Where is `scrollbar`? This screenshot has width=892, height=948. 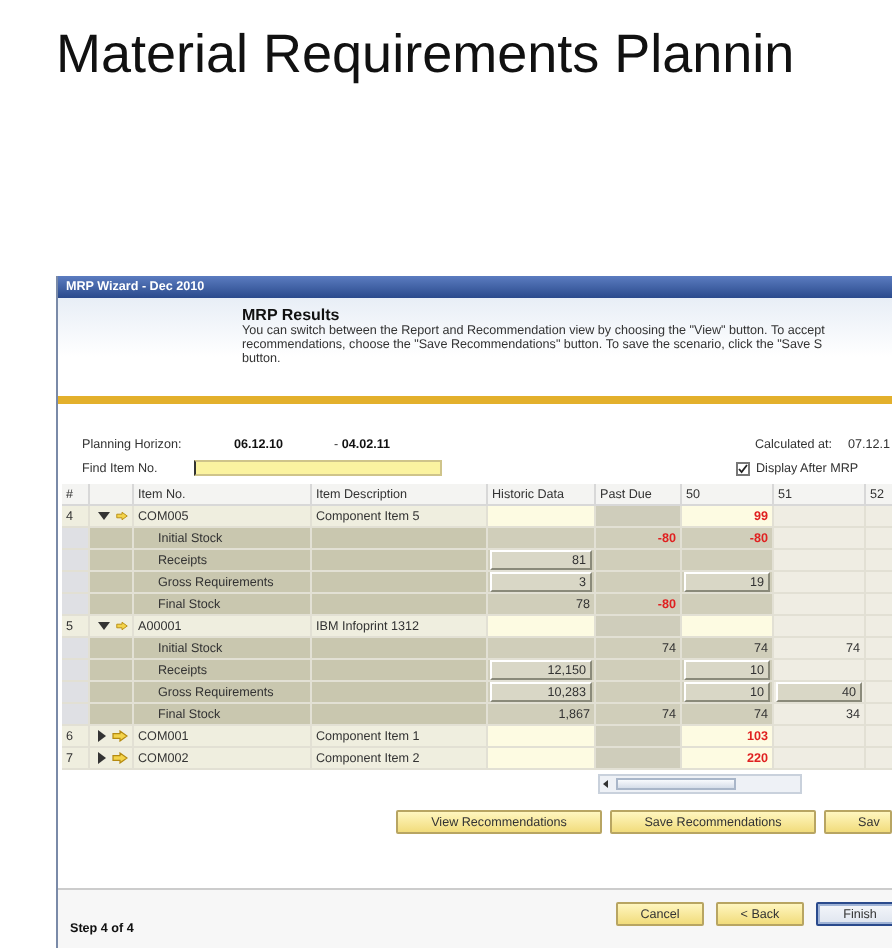
scrollbar is located at coordinates (700, 784).